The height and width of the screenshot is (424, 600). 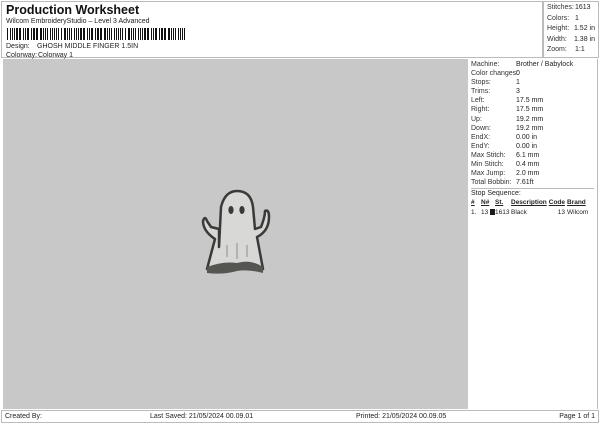 What do you see at coordinates (88, 46) in the screenshot?
I see `design-name: GHOSH MIDDLE FINGER 1.5IN` at bounding box center [88, 46].